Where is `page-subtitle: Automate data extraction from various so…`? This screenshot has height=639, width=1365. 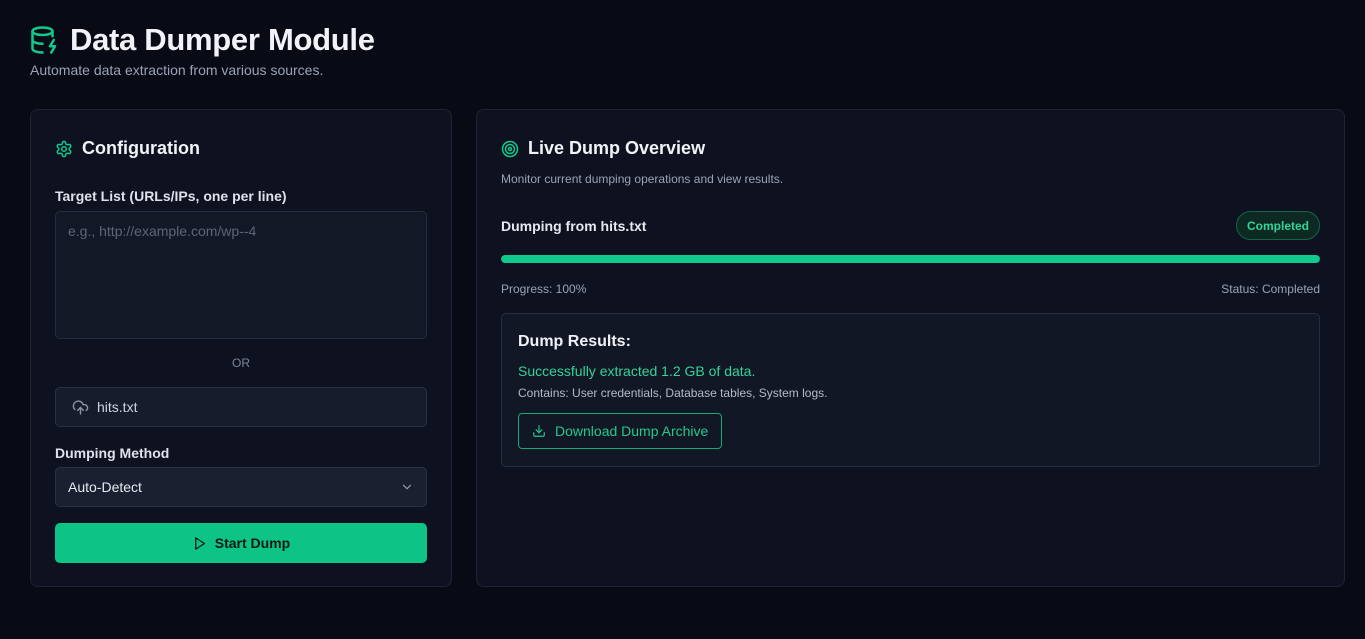
page-subtitle: Automate data extraction from various so… is located at coordinates (177, 70).